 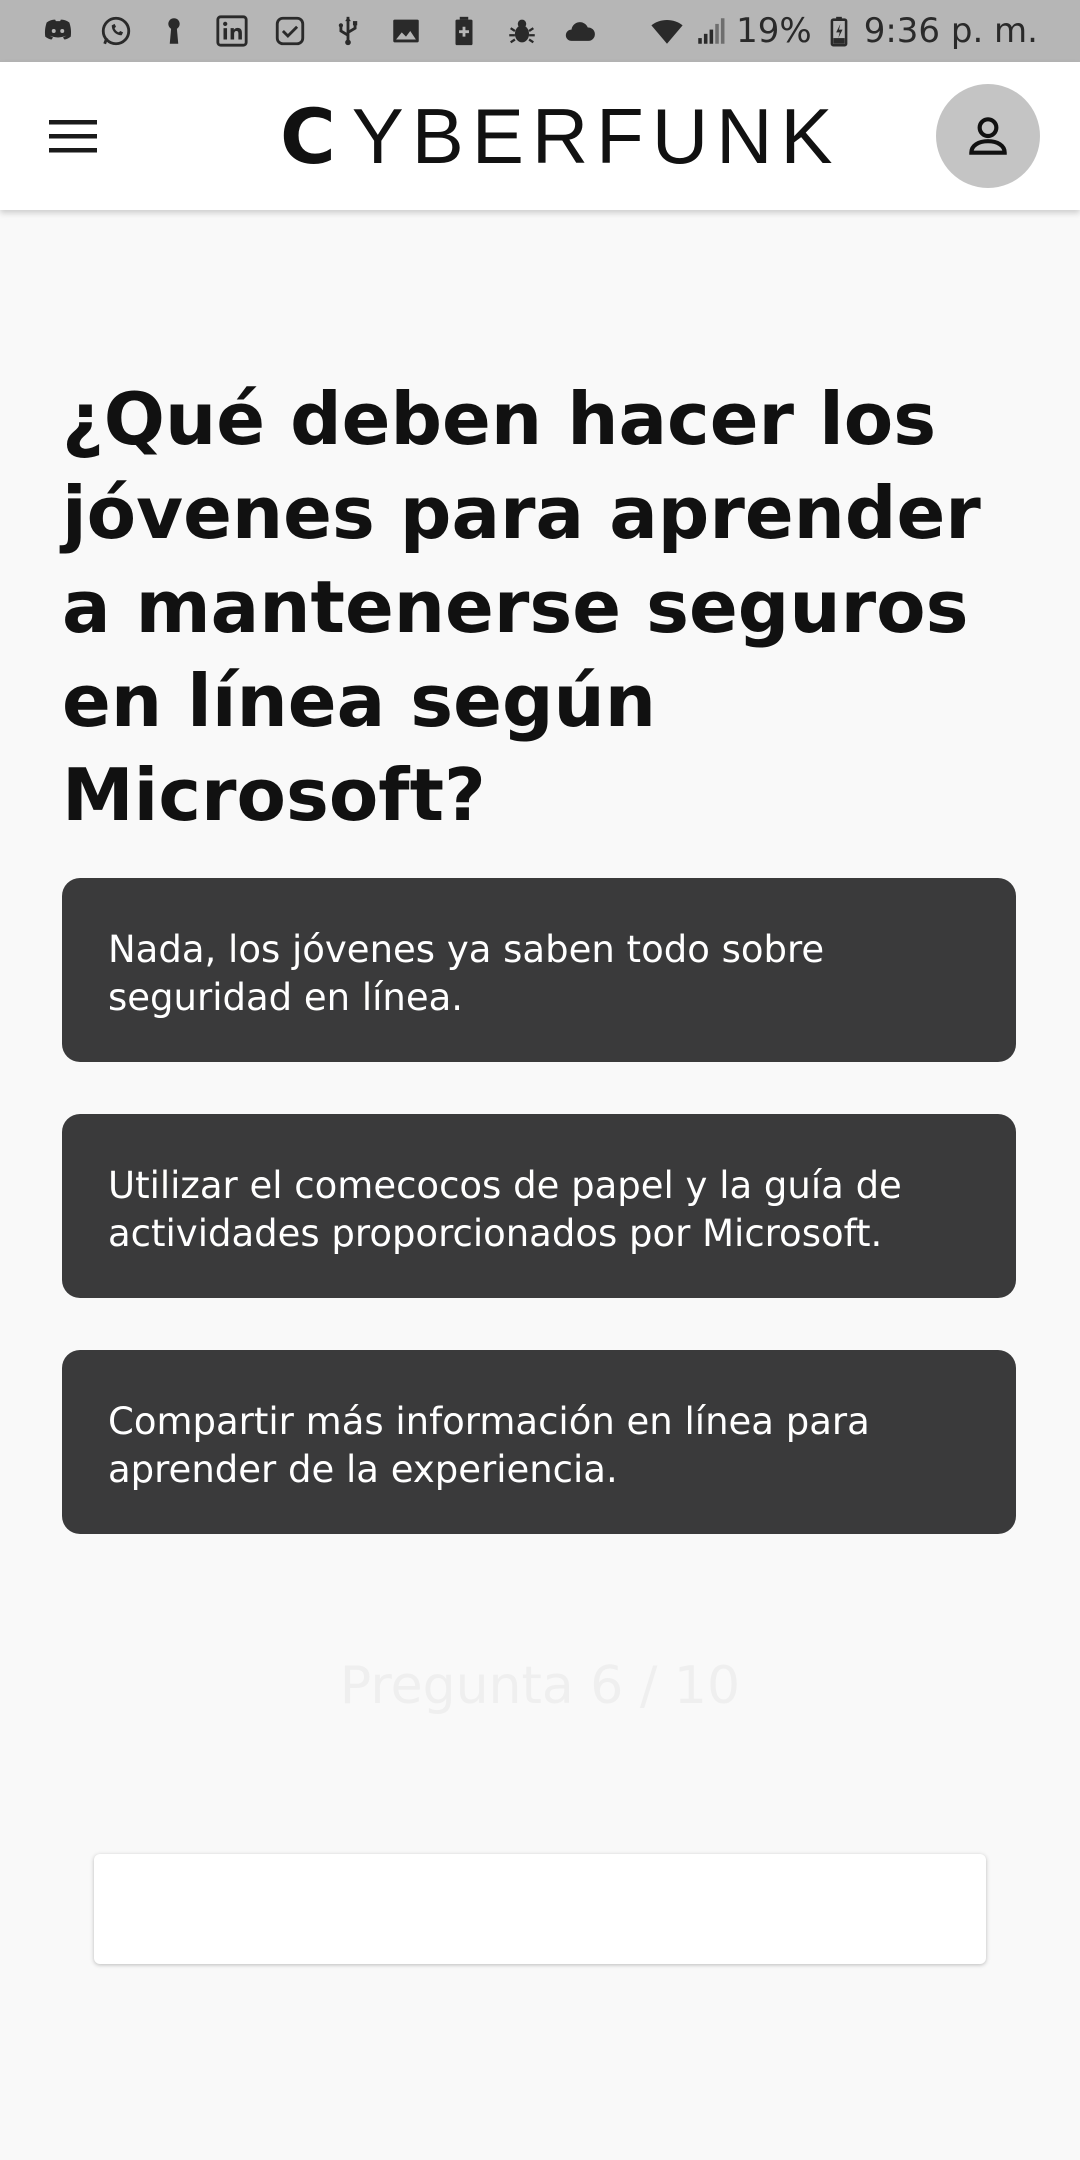 What do you see at coordinates (58, 31) in the screenshot?
I see `discord-icon` at bounding box center [58, 31].